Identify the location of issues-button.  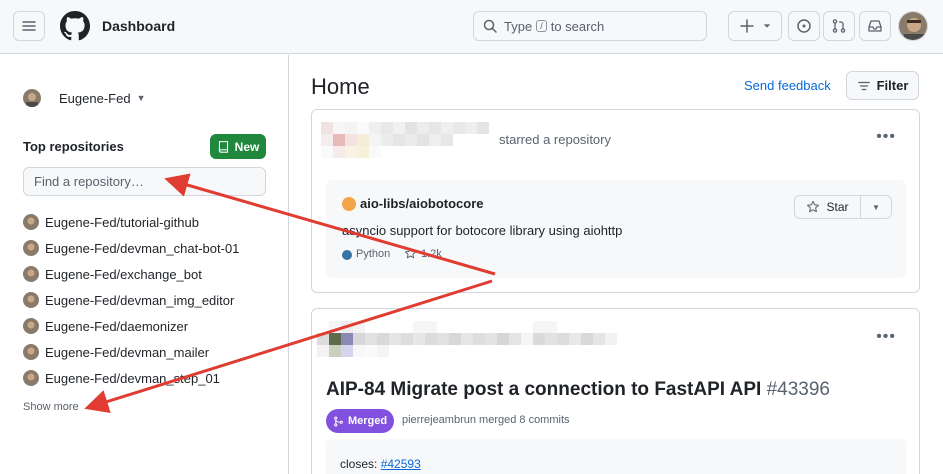
(804, 26).